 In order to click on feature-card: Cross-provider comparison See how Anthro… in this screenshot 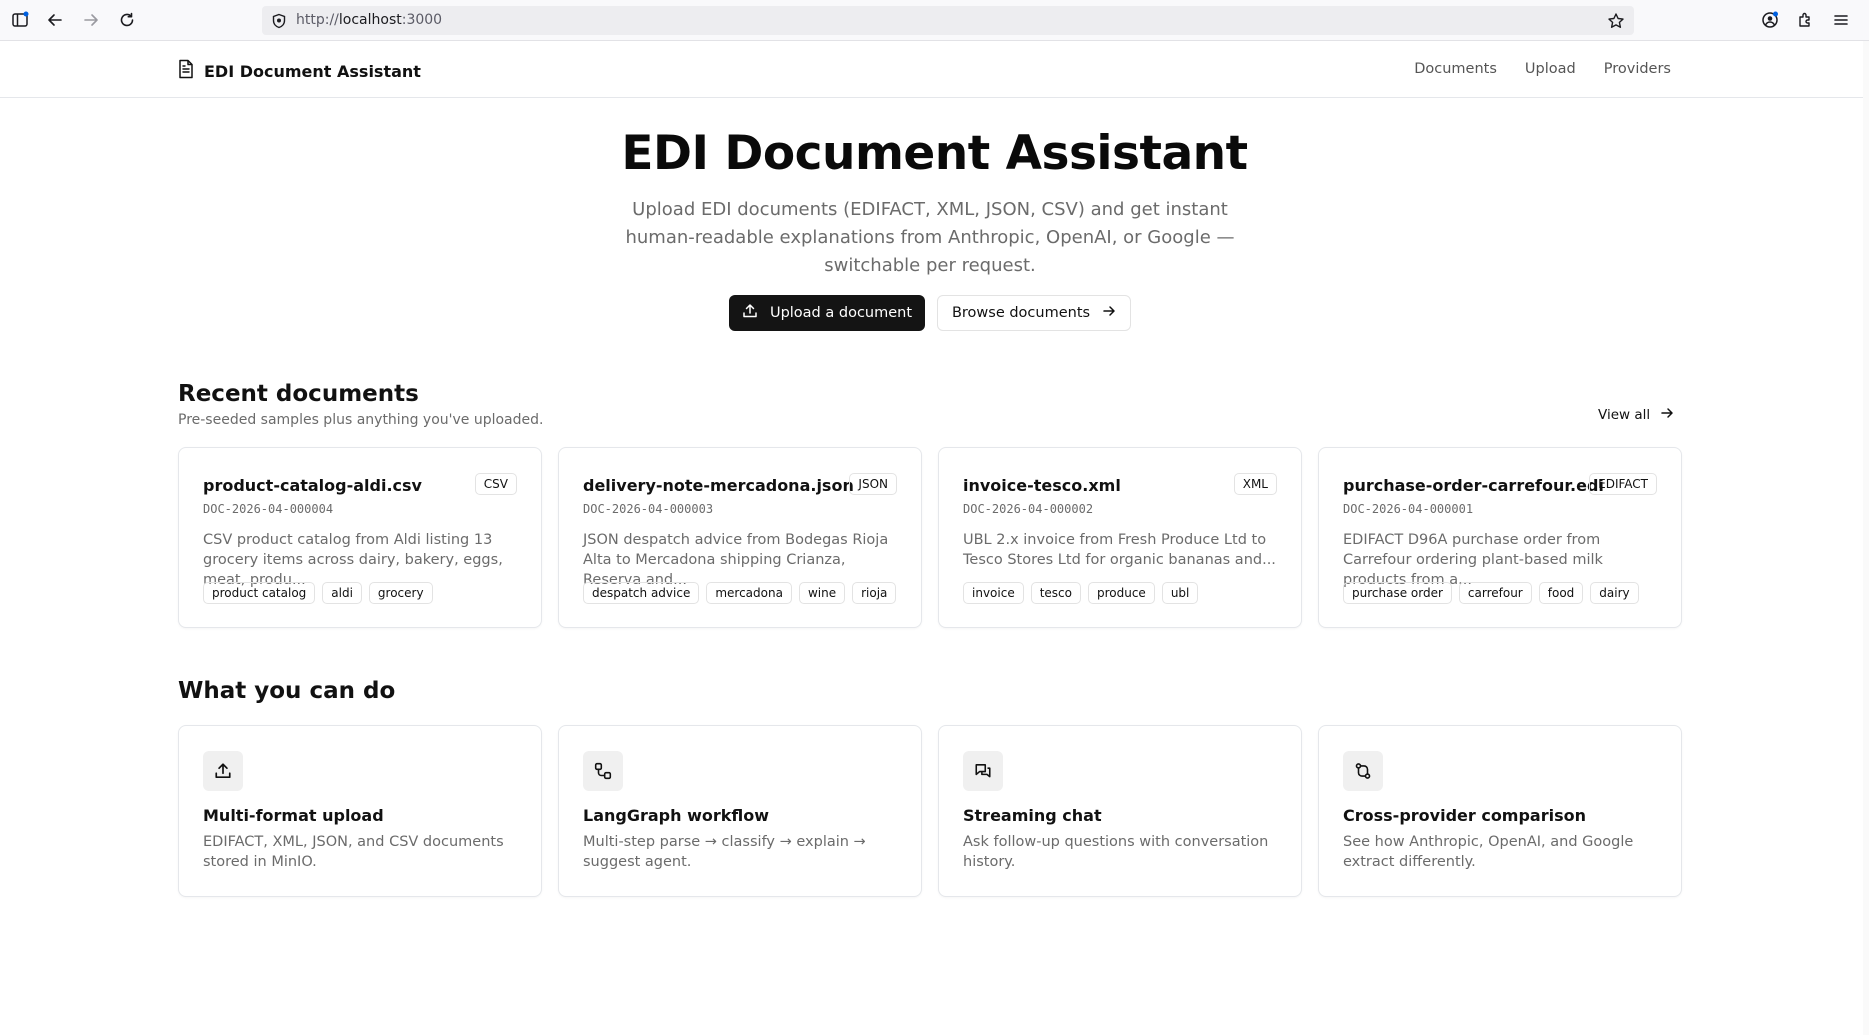, I will do `click(1500, 811)`.